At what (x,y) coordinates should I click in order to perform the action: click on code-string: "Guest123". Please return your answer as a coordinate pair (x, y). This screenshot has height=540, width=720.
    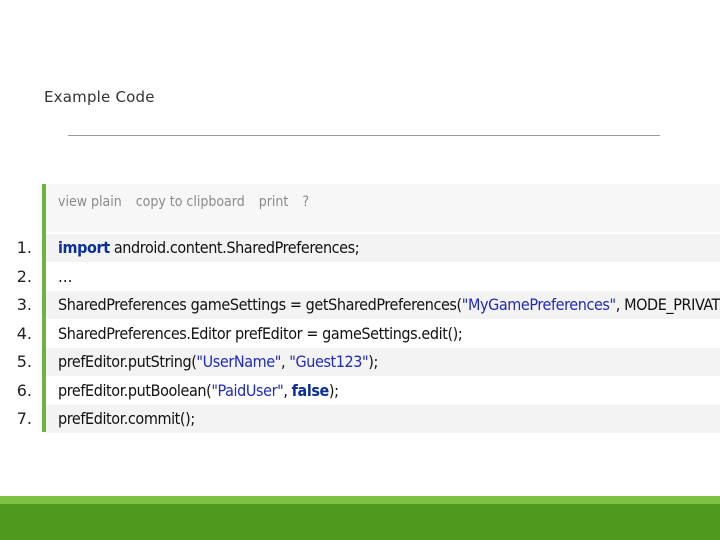
    Looking at the image, I should click on (329, 361).